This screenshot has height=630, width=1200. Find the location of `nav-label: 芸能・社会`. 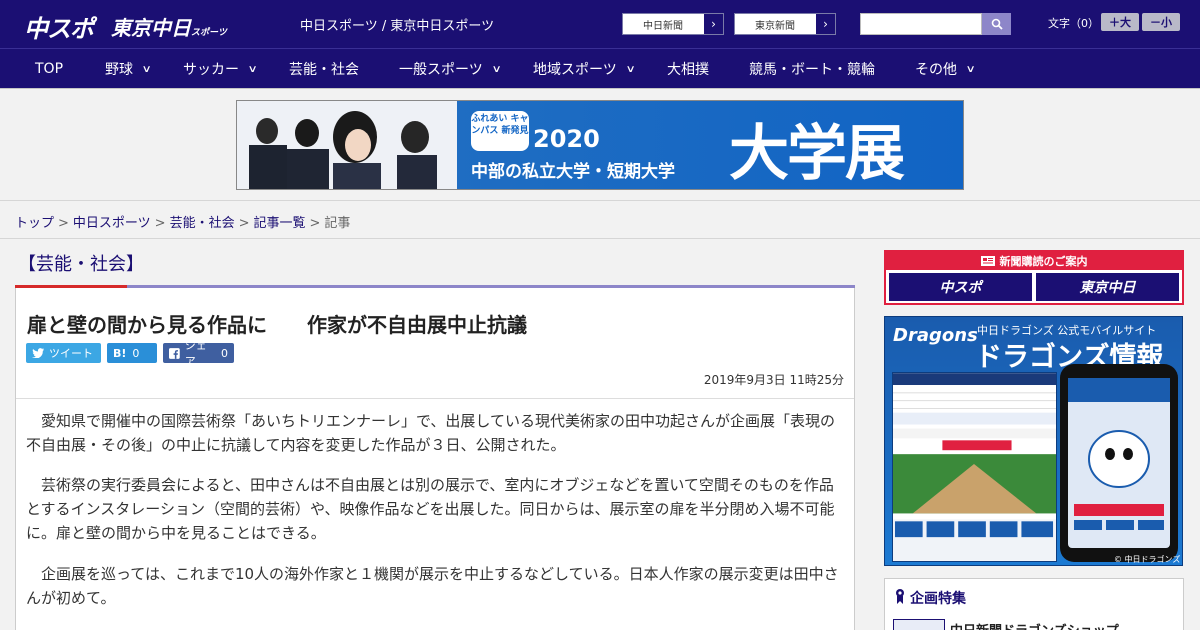

nav-label: 芸能・社会 is located at coordinates (324, 70).